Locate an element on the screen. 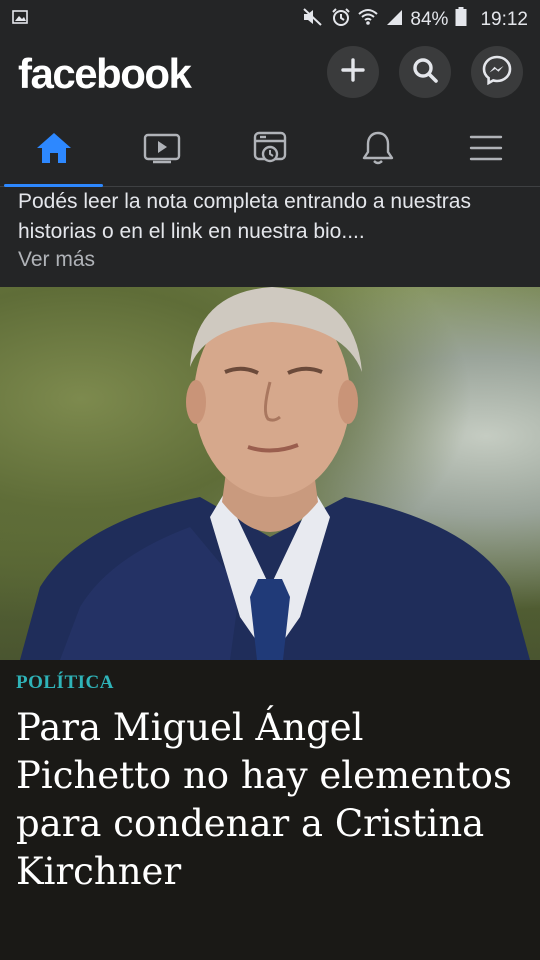 The height and width of the screenshot is (960, 540). bell-icon is located at coordinates (378, 150).